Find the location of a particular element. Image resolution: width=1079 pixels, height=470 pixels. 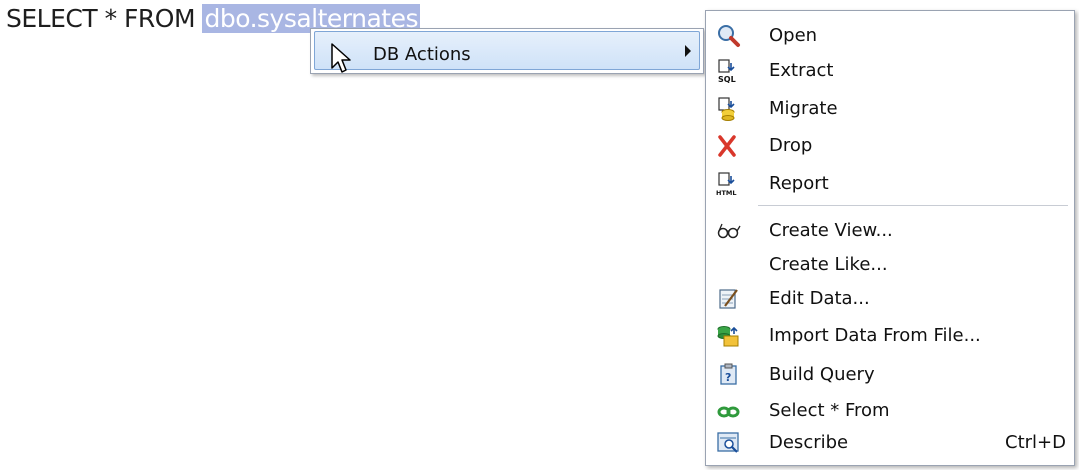

menu-item-label: Migrate is located at coordinates (803, 108).